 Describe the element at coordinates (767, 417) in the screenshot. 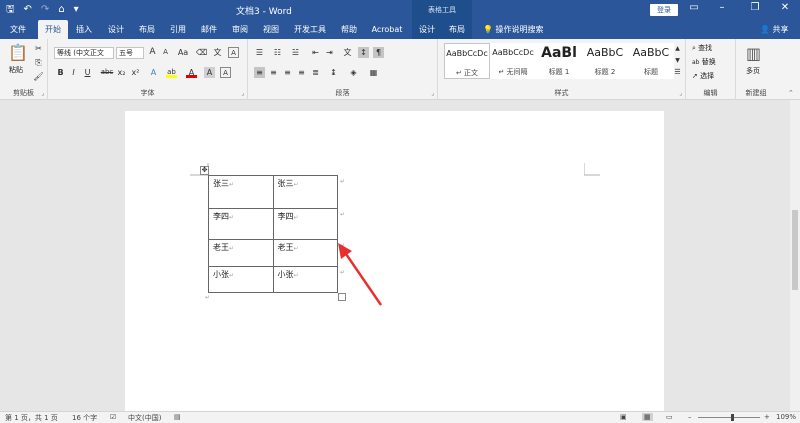

I see `zoom-in-button: +` at that location.